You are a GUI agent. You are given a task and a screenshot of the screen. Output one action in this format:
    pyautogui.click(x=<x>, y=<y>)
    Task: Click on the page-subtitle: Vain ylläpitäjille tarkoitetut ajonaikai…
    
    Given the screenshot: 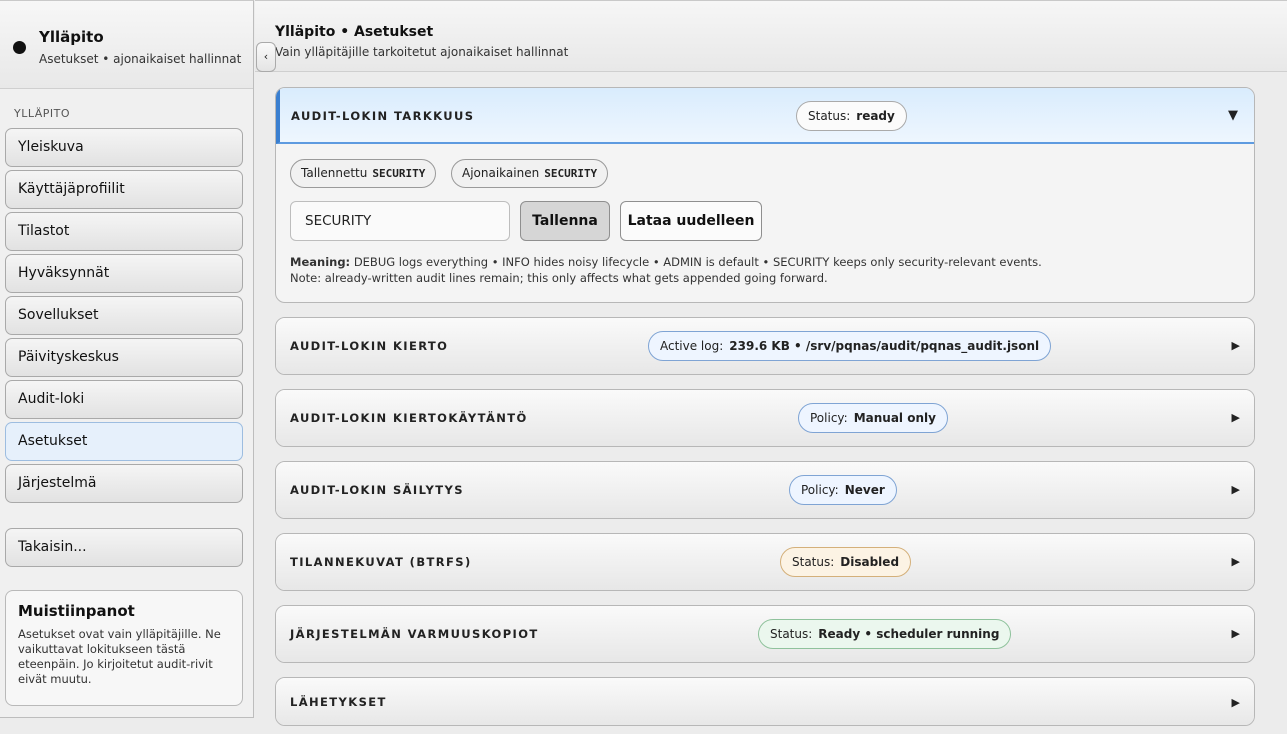 What is the action you would take?
    pyautogui.click(x=422, y=52)
    